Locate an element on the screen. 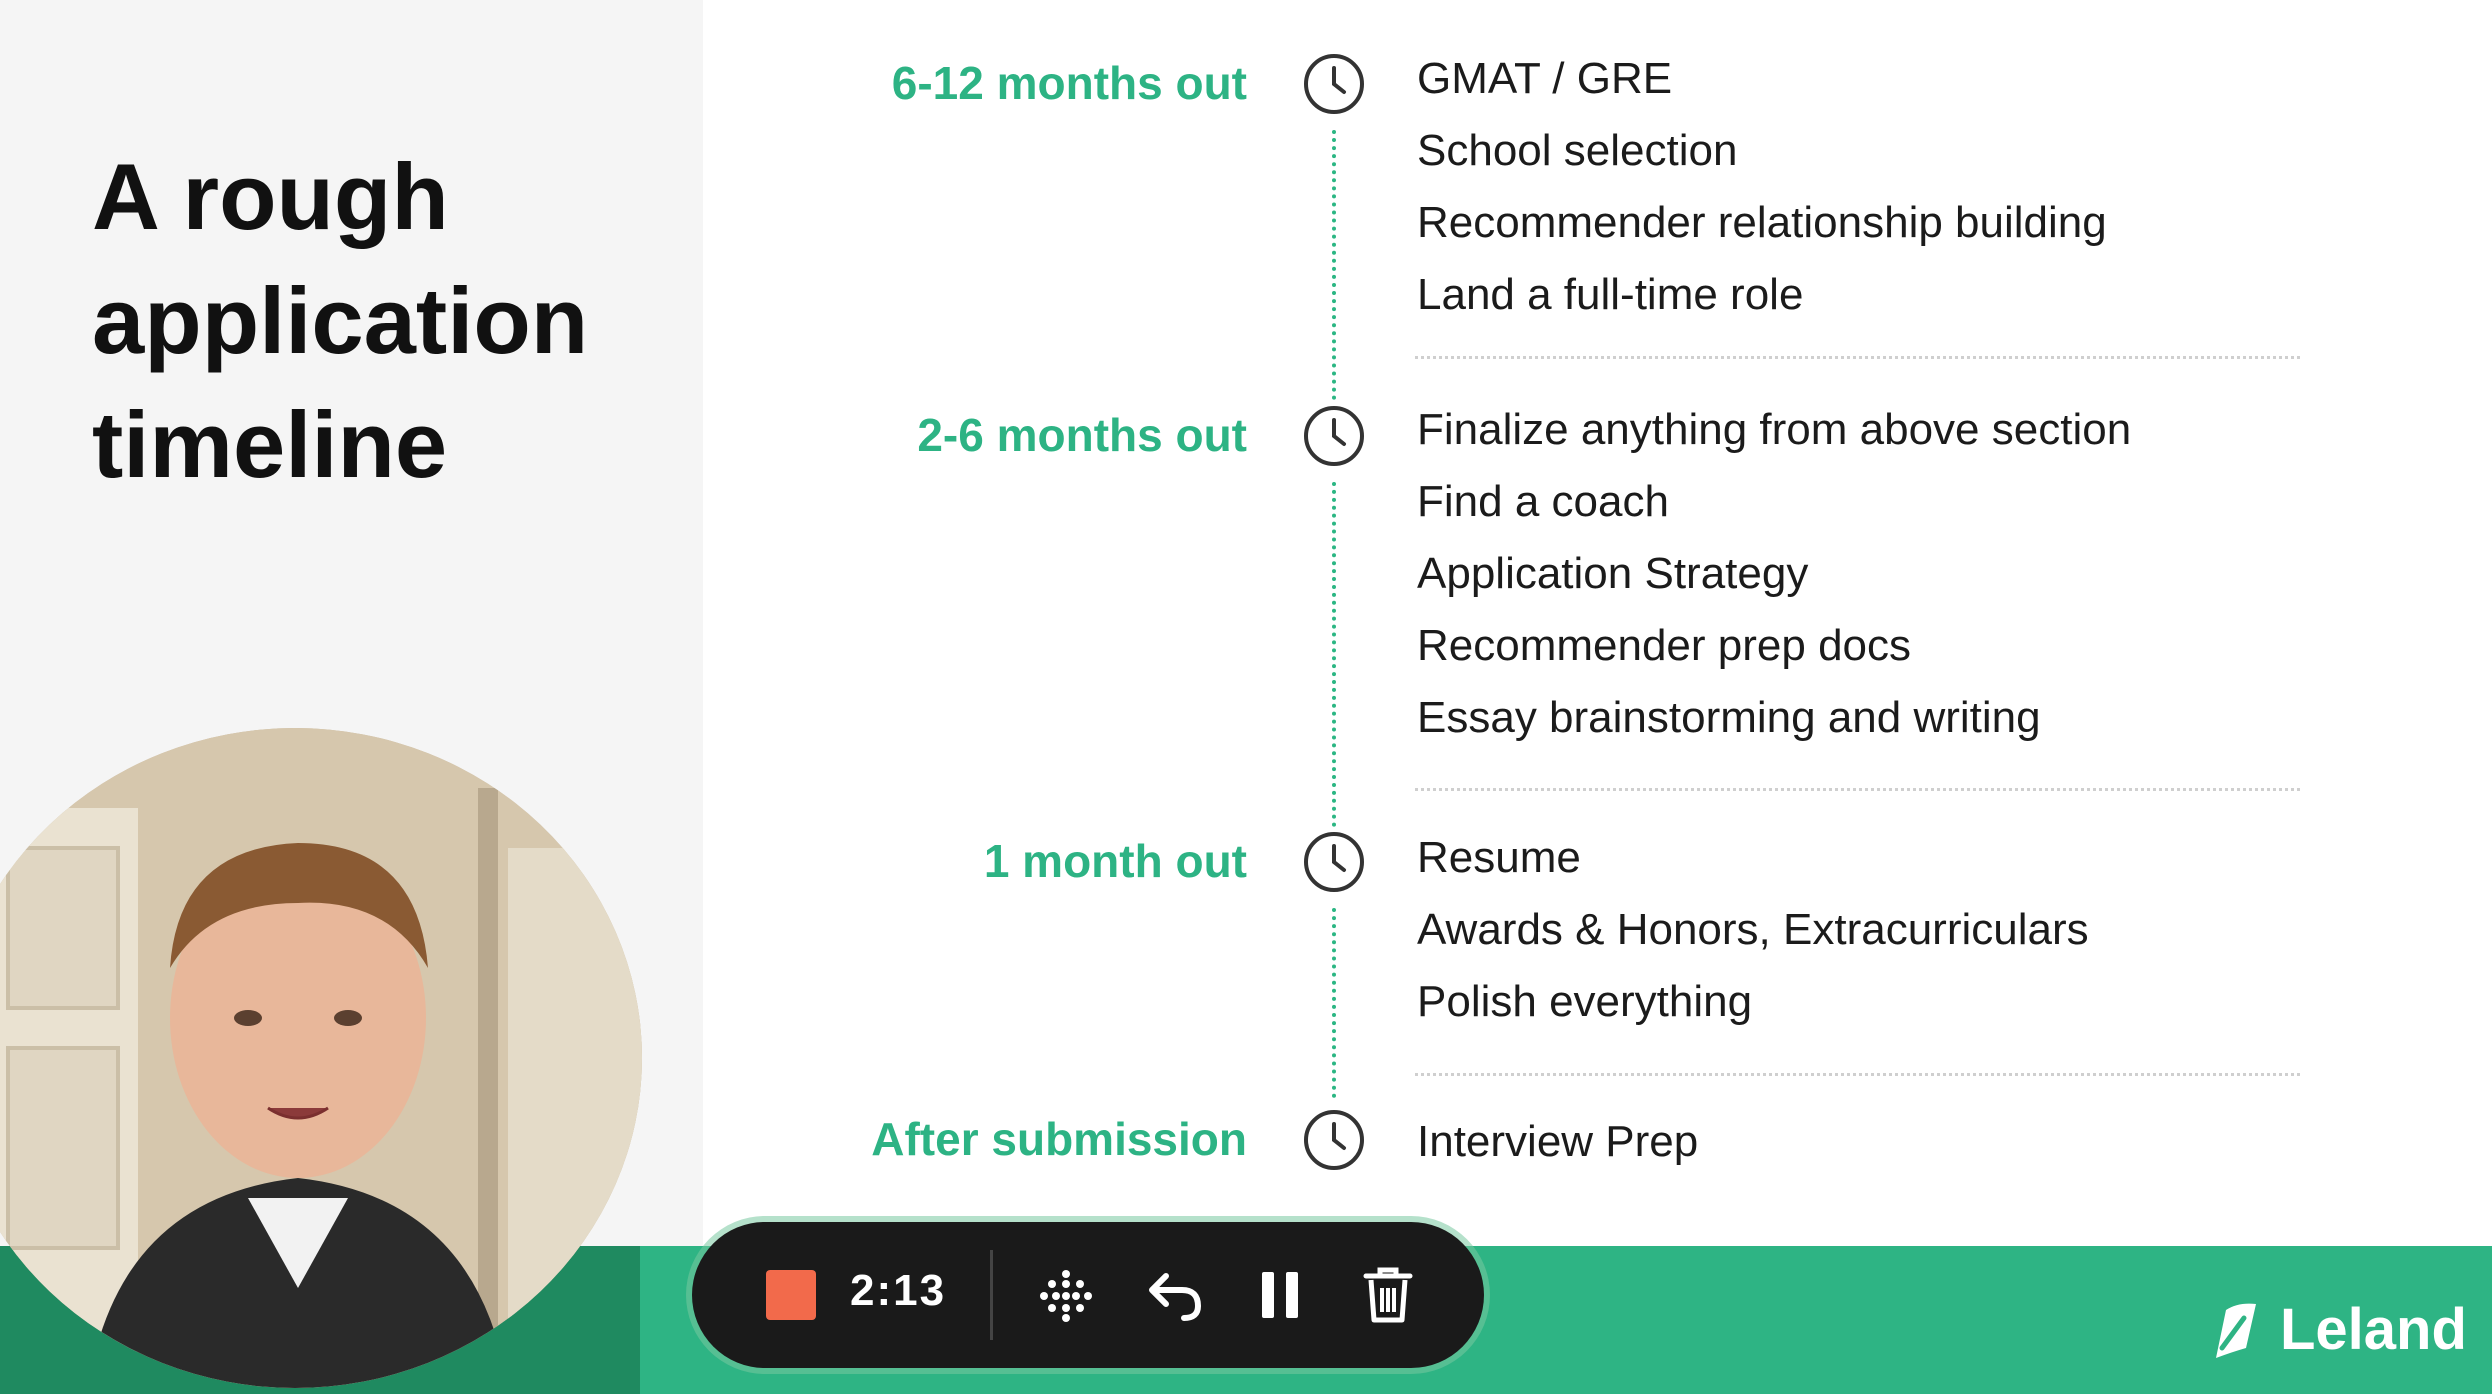 Image resolution: width=2492 pixels, height=1394 pixels. timeline-item: GMAT / GRE is located at coordinates (1545, 78).